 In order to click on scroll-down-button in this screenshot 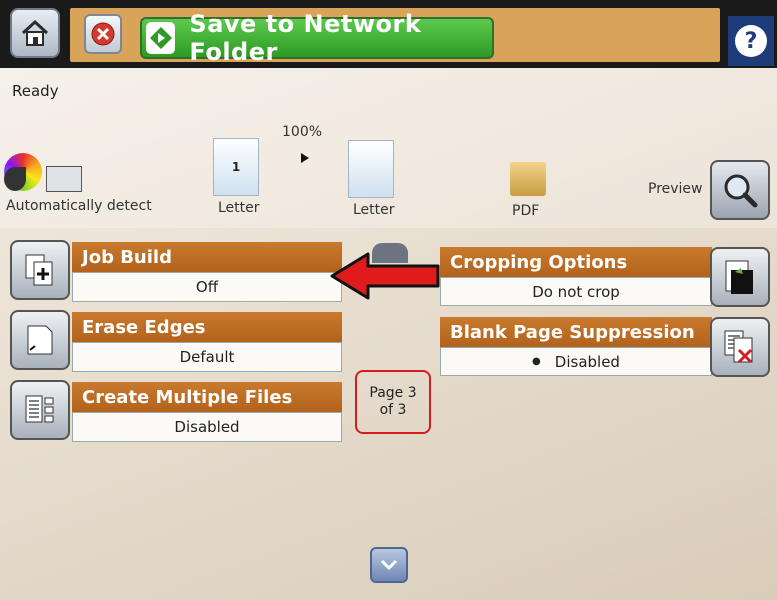, I will do `click(389, 565)`.